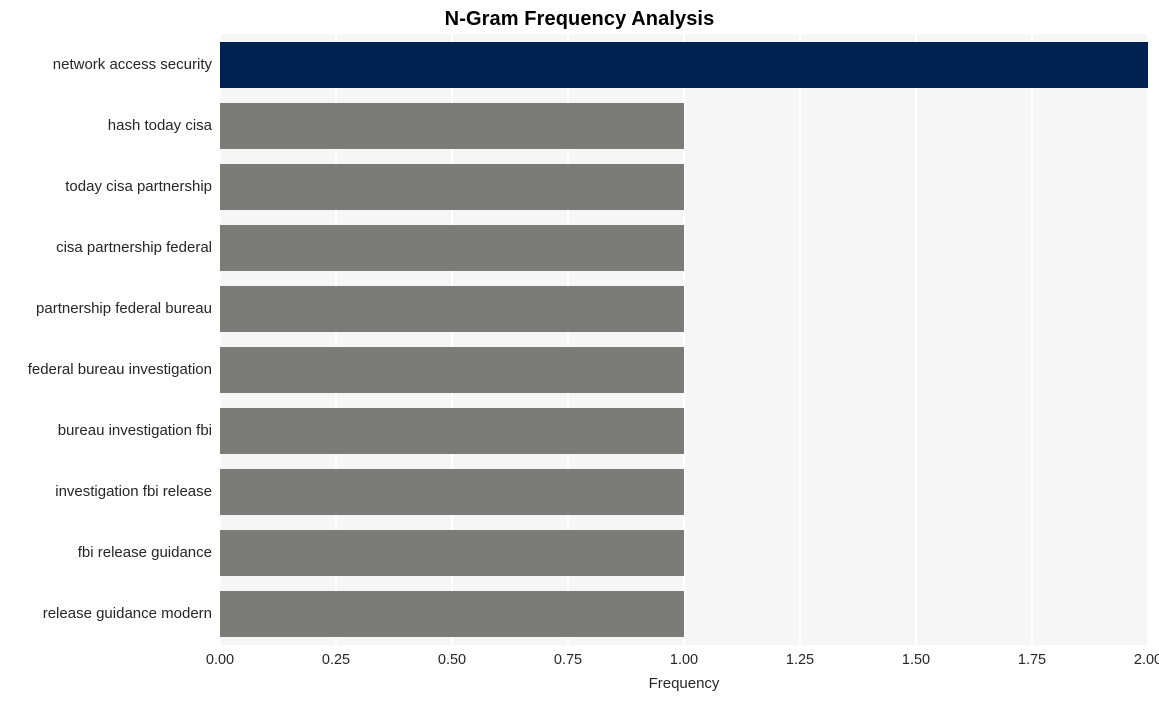 The width and height of the screenshot is (1159, 701). Describe the element at coordinates (452, 660) in the screenshot. I see `x-tick-label: 0.50` at that location.